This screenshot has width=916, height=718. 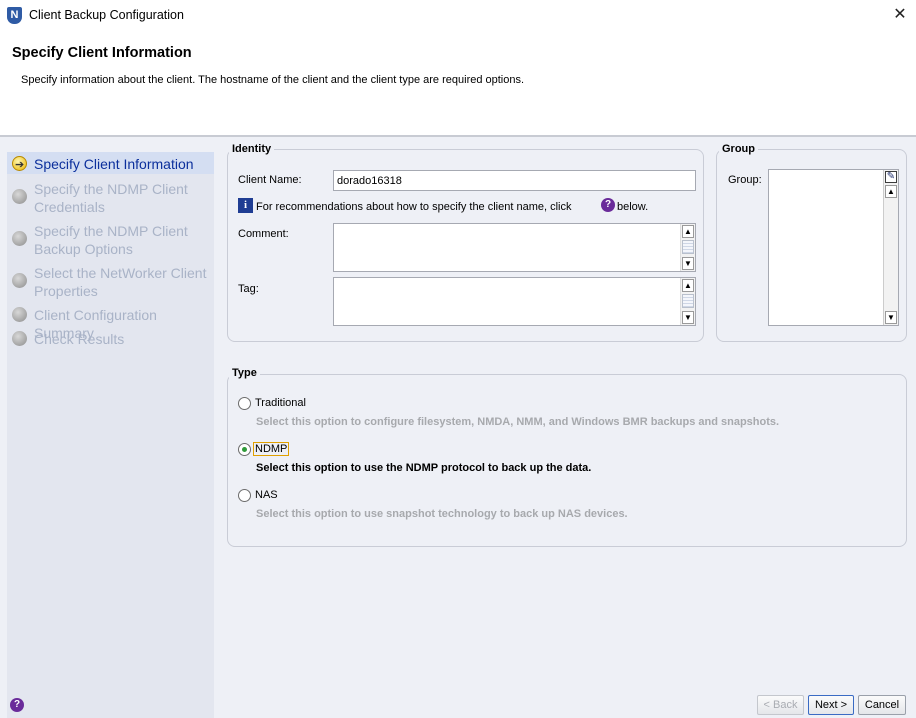 I want to click on window-title: Client Backup Configuration, so click(x=106, y=15).